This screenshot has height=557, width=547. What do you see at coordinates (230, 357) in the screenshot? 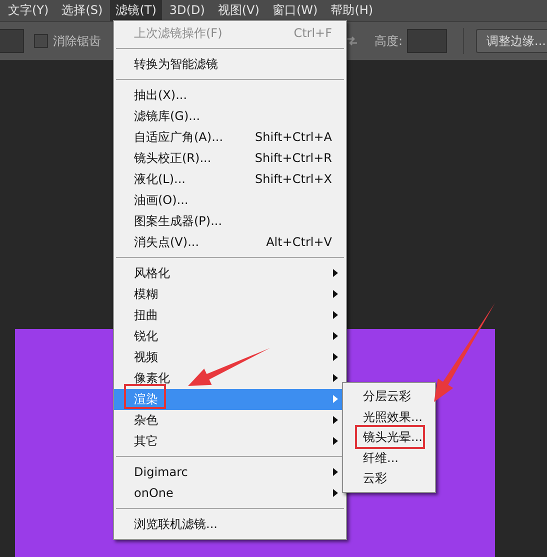
I see `menu-item: 视频` at bounding box center [230, 357].